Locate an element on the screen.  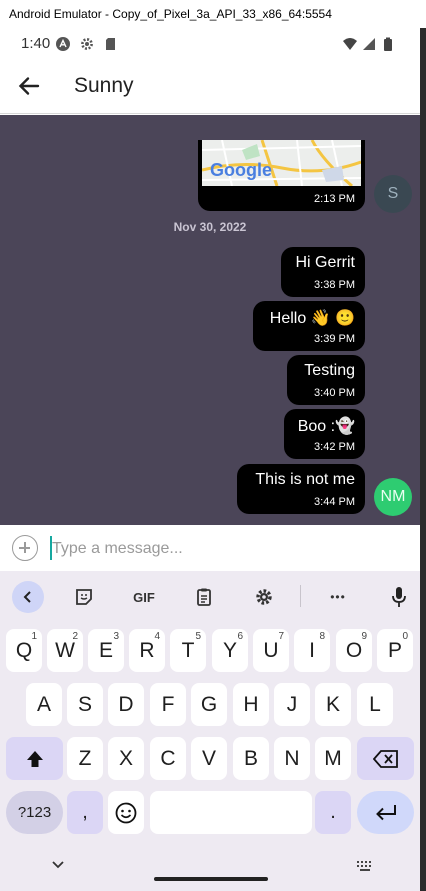
clipboard-icon is located at coordinates (204, 597).